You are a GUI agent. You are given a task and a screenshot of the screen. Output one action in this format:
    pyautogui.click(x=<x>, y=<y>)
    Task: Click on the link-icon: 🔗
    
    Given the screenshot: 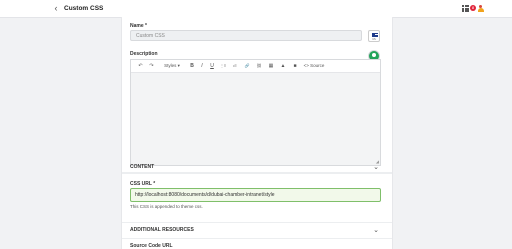 What is the action you would take?
    pyautogui.click(x=247, y=66)
    